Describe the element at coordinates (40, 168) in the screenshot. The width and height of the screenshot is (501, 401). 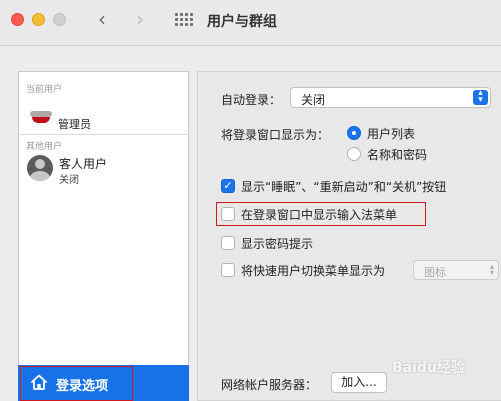
I see `guest-user-avatar` at that location.